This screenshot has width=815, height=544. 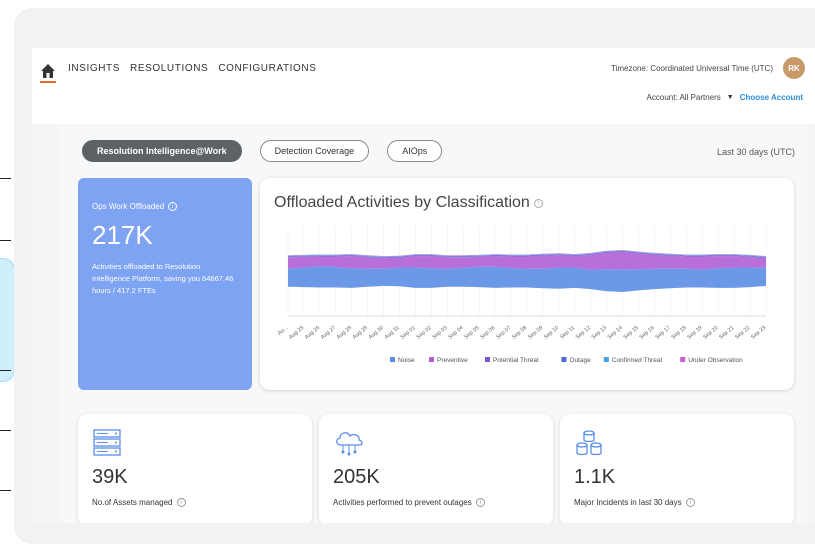 I want to click on stat-label-row: Major Incidents in last 30 days i, so click(x=634, y=502).